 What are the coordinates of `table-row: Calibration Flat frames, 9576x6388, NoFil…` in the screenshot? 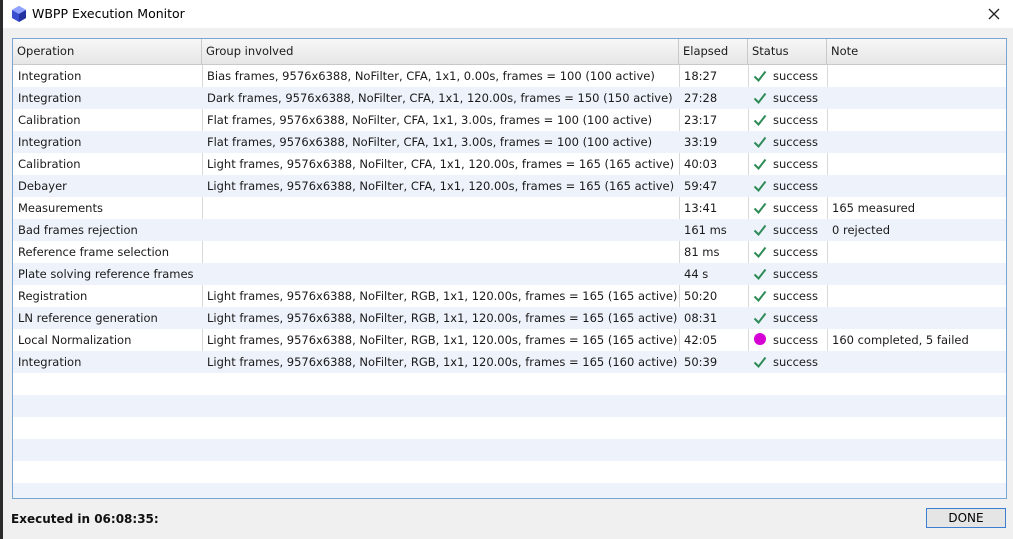 It's located at (509, 120).